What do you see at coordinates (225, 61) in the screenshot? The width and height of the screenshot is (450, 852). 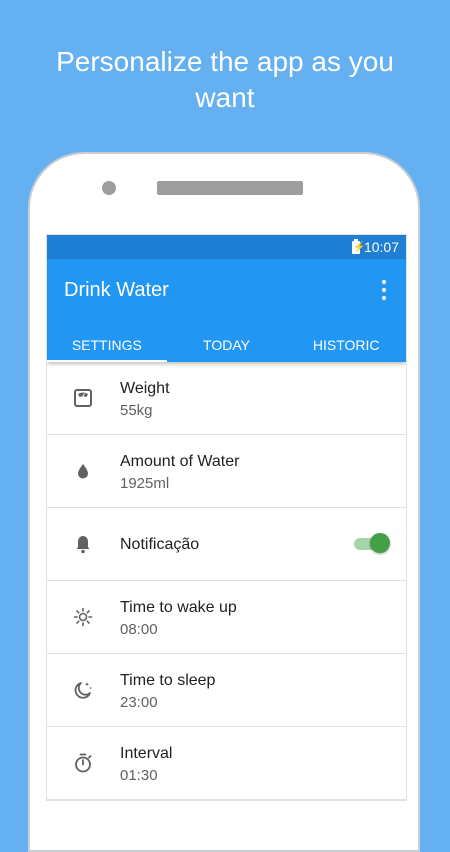 I see `headline-line-1: Personalize the app as you` at bounding box center [225, 61].